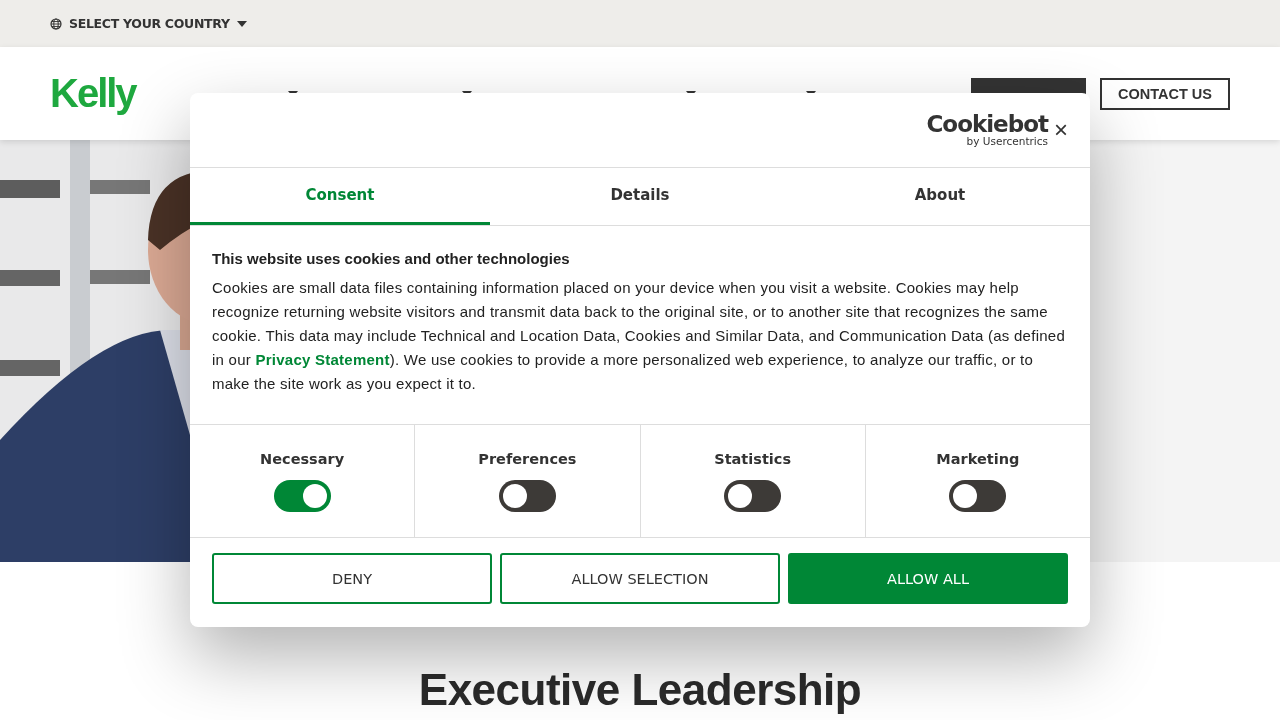  Describe the element at coordinates (391, 258) in the screenshot. I see `dialog-heading: This website uses cookies and other technologies` at that location.